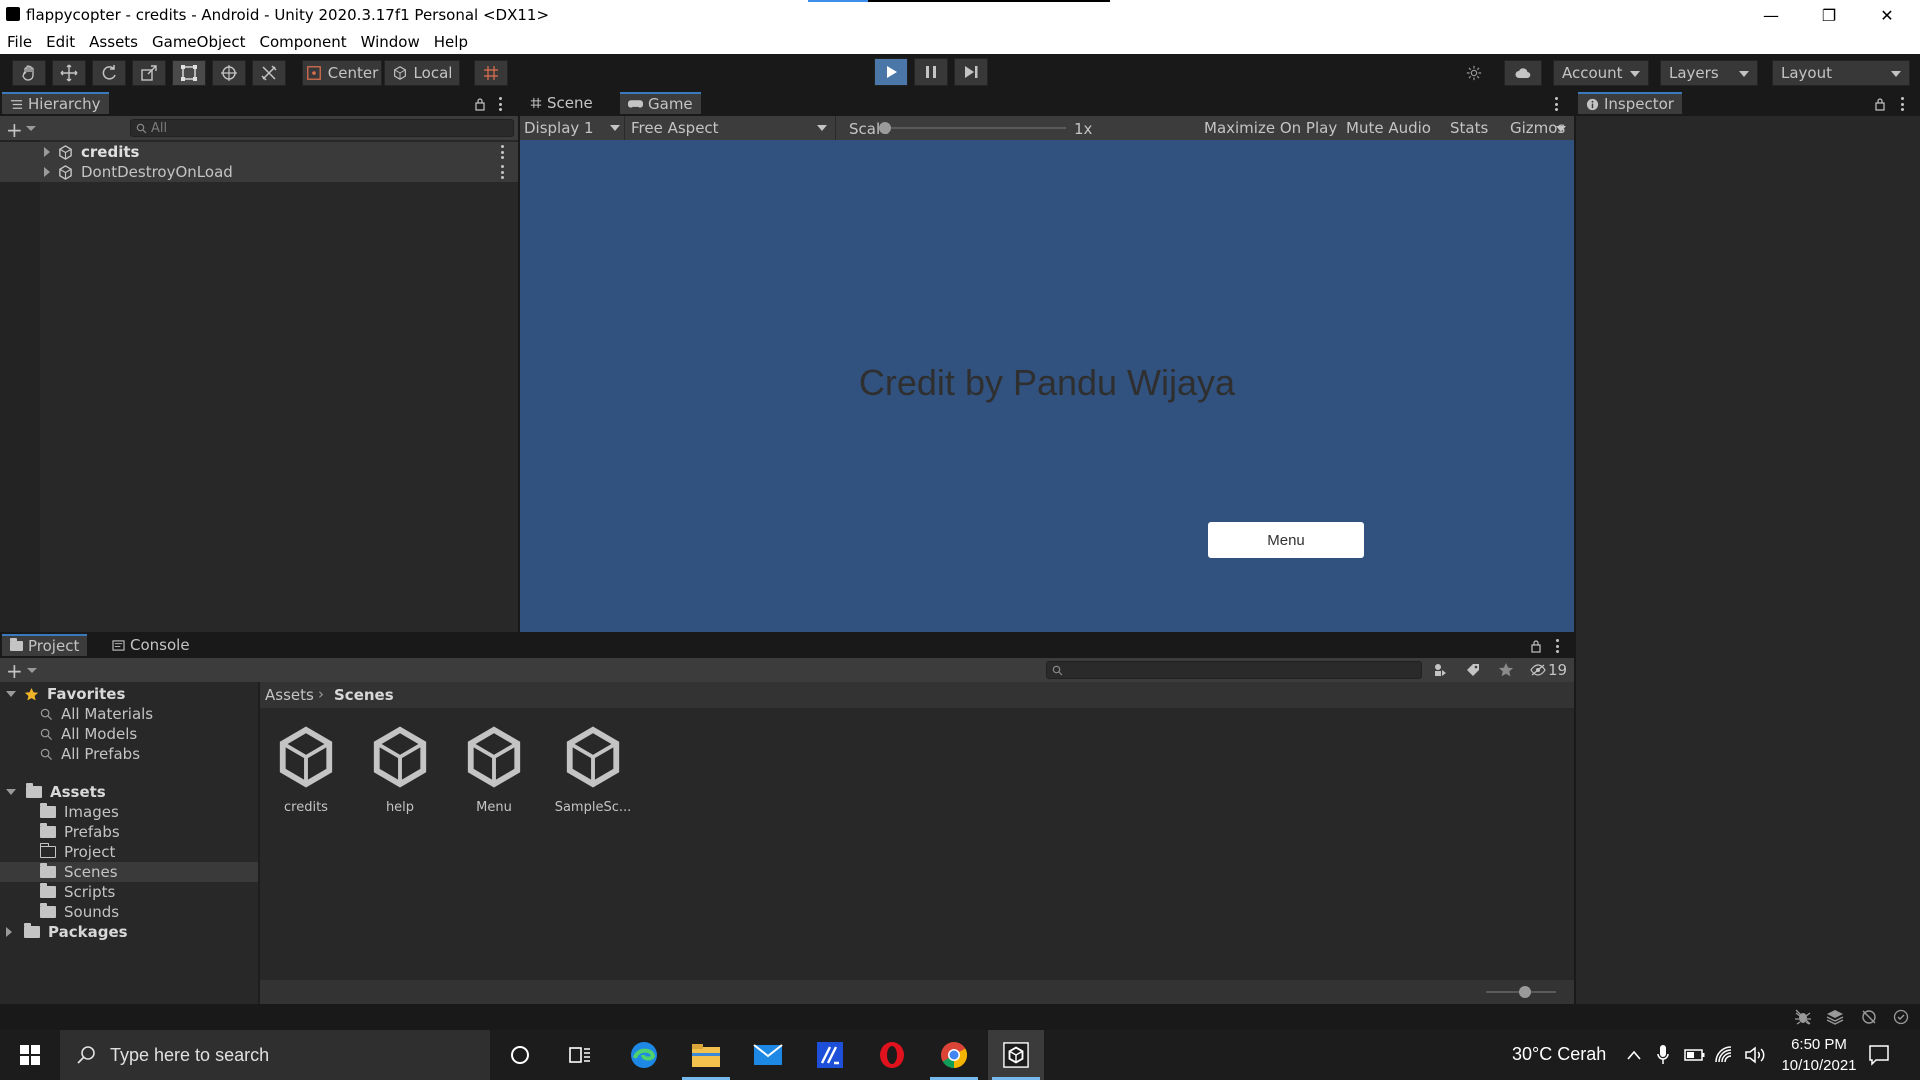 The width and height of the screenshot is (1920, 1080). I want to click on scale-slider-handle, so click(885, 128).